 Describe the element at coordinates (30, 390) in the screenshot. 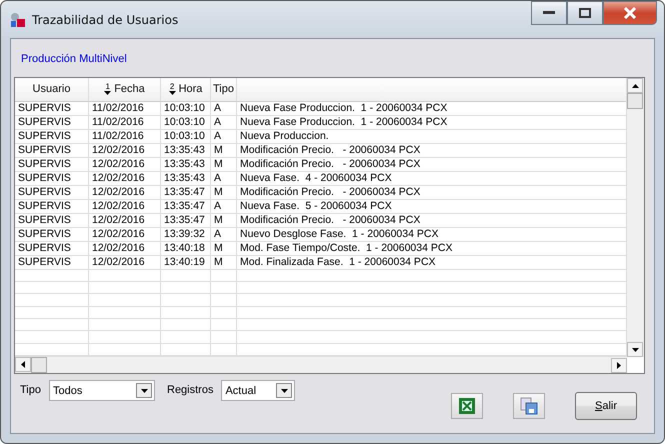

I see `filter-label: Tipo` at that location.